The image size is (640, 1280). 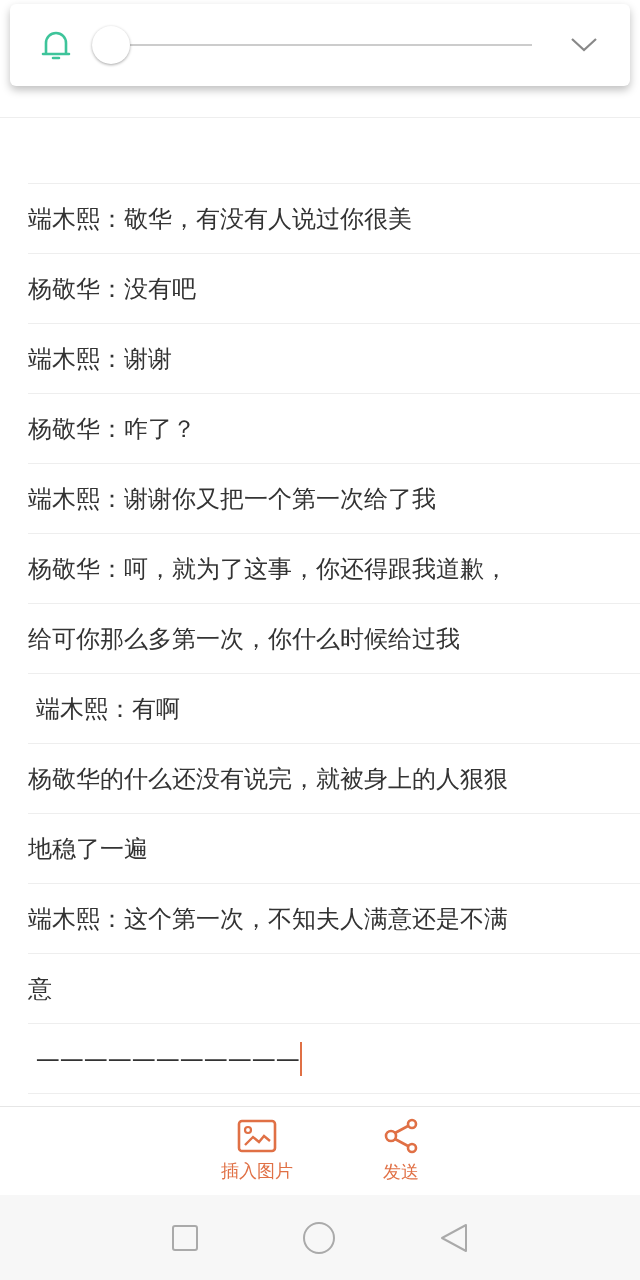 I want to click on note-line: ———————————, so click(x=167, y=1058).